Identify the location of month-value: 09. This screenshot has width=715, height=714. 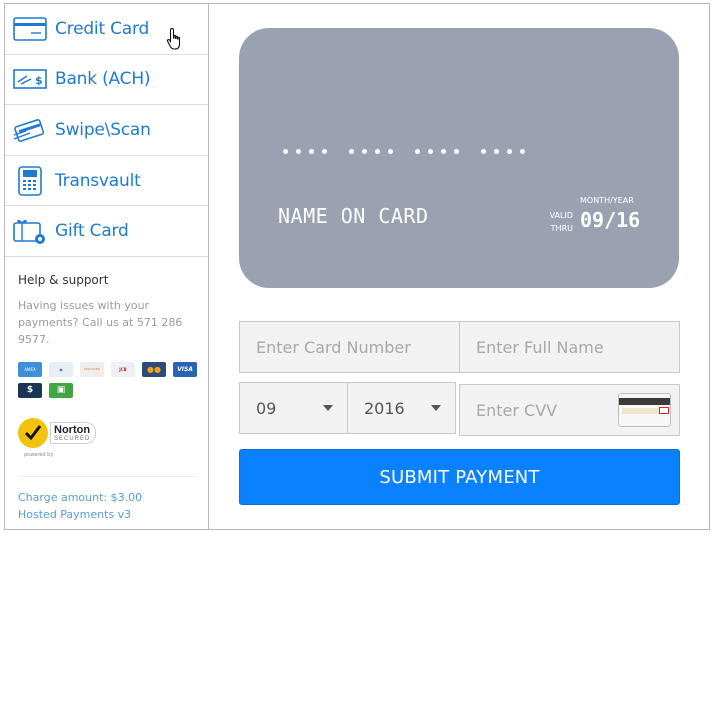
(266, 408).